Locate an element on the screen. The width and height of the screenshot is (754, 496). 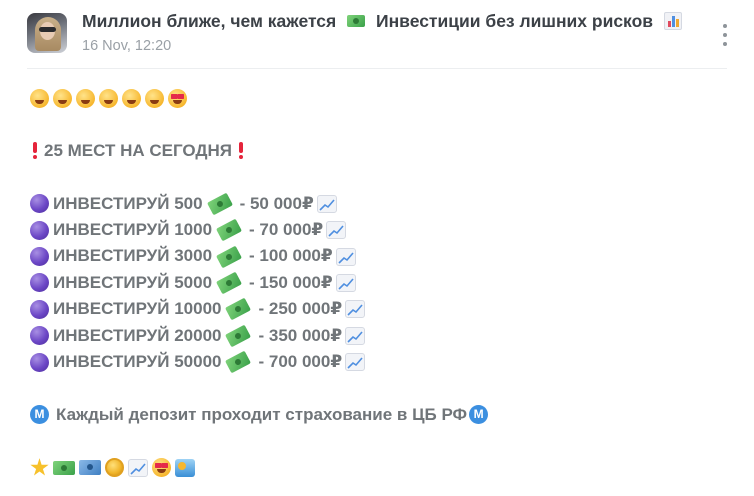
offer-line: ИНВЕСТИРУЙ 10000 - 250 000₽ is located at coordinates (380, 309).